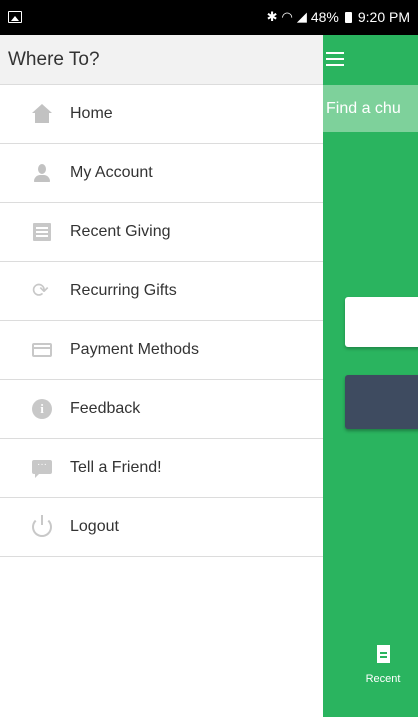 The image size is (418, 717). Describe the element at coordinates (161, 409) in the screenshot. I see `menu-item-feedback: i Feedback` at that location.